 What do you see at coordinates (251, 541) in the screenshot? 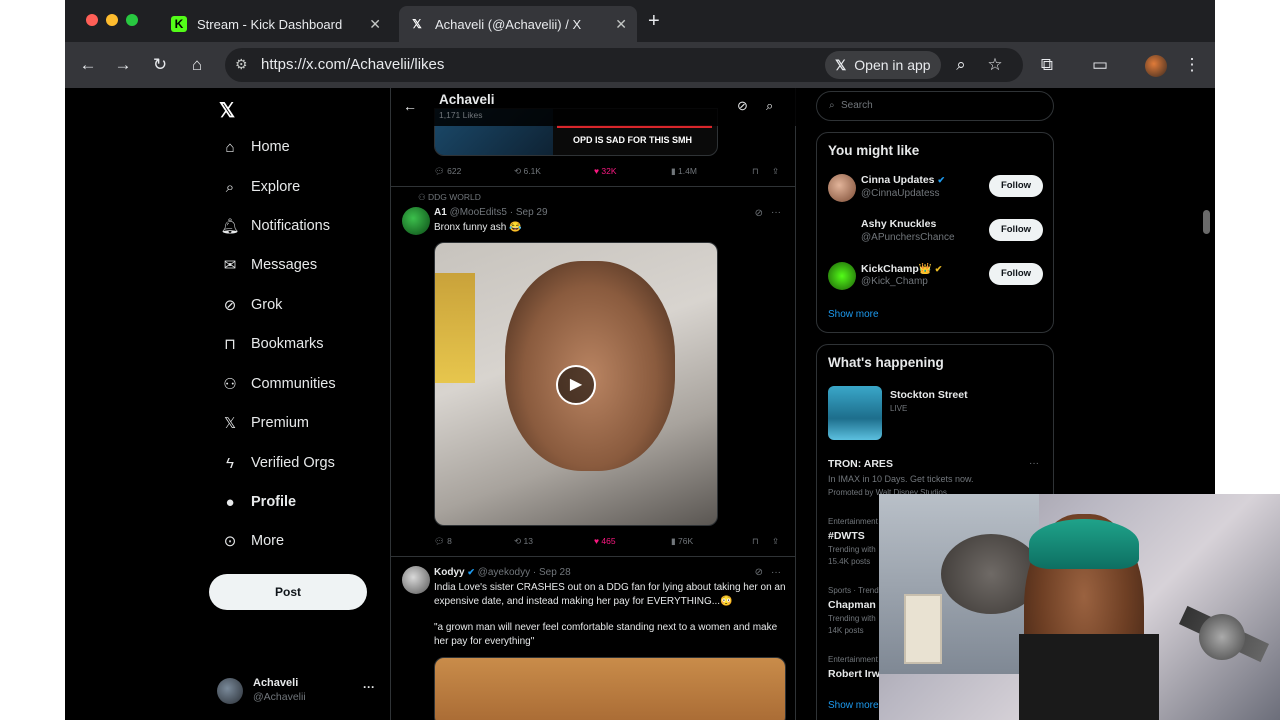
I see `nav-more: ⊙ More` at bounding box center [251, 541].